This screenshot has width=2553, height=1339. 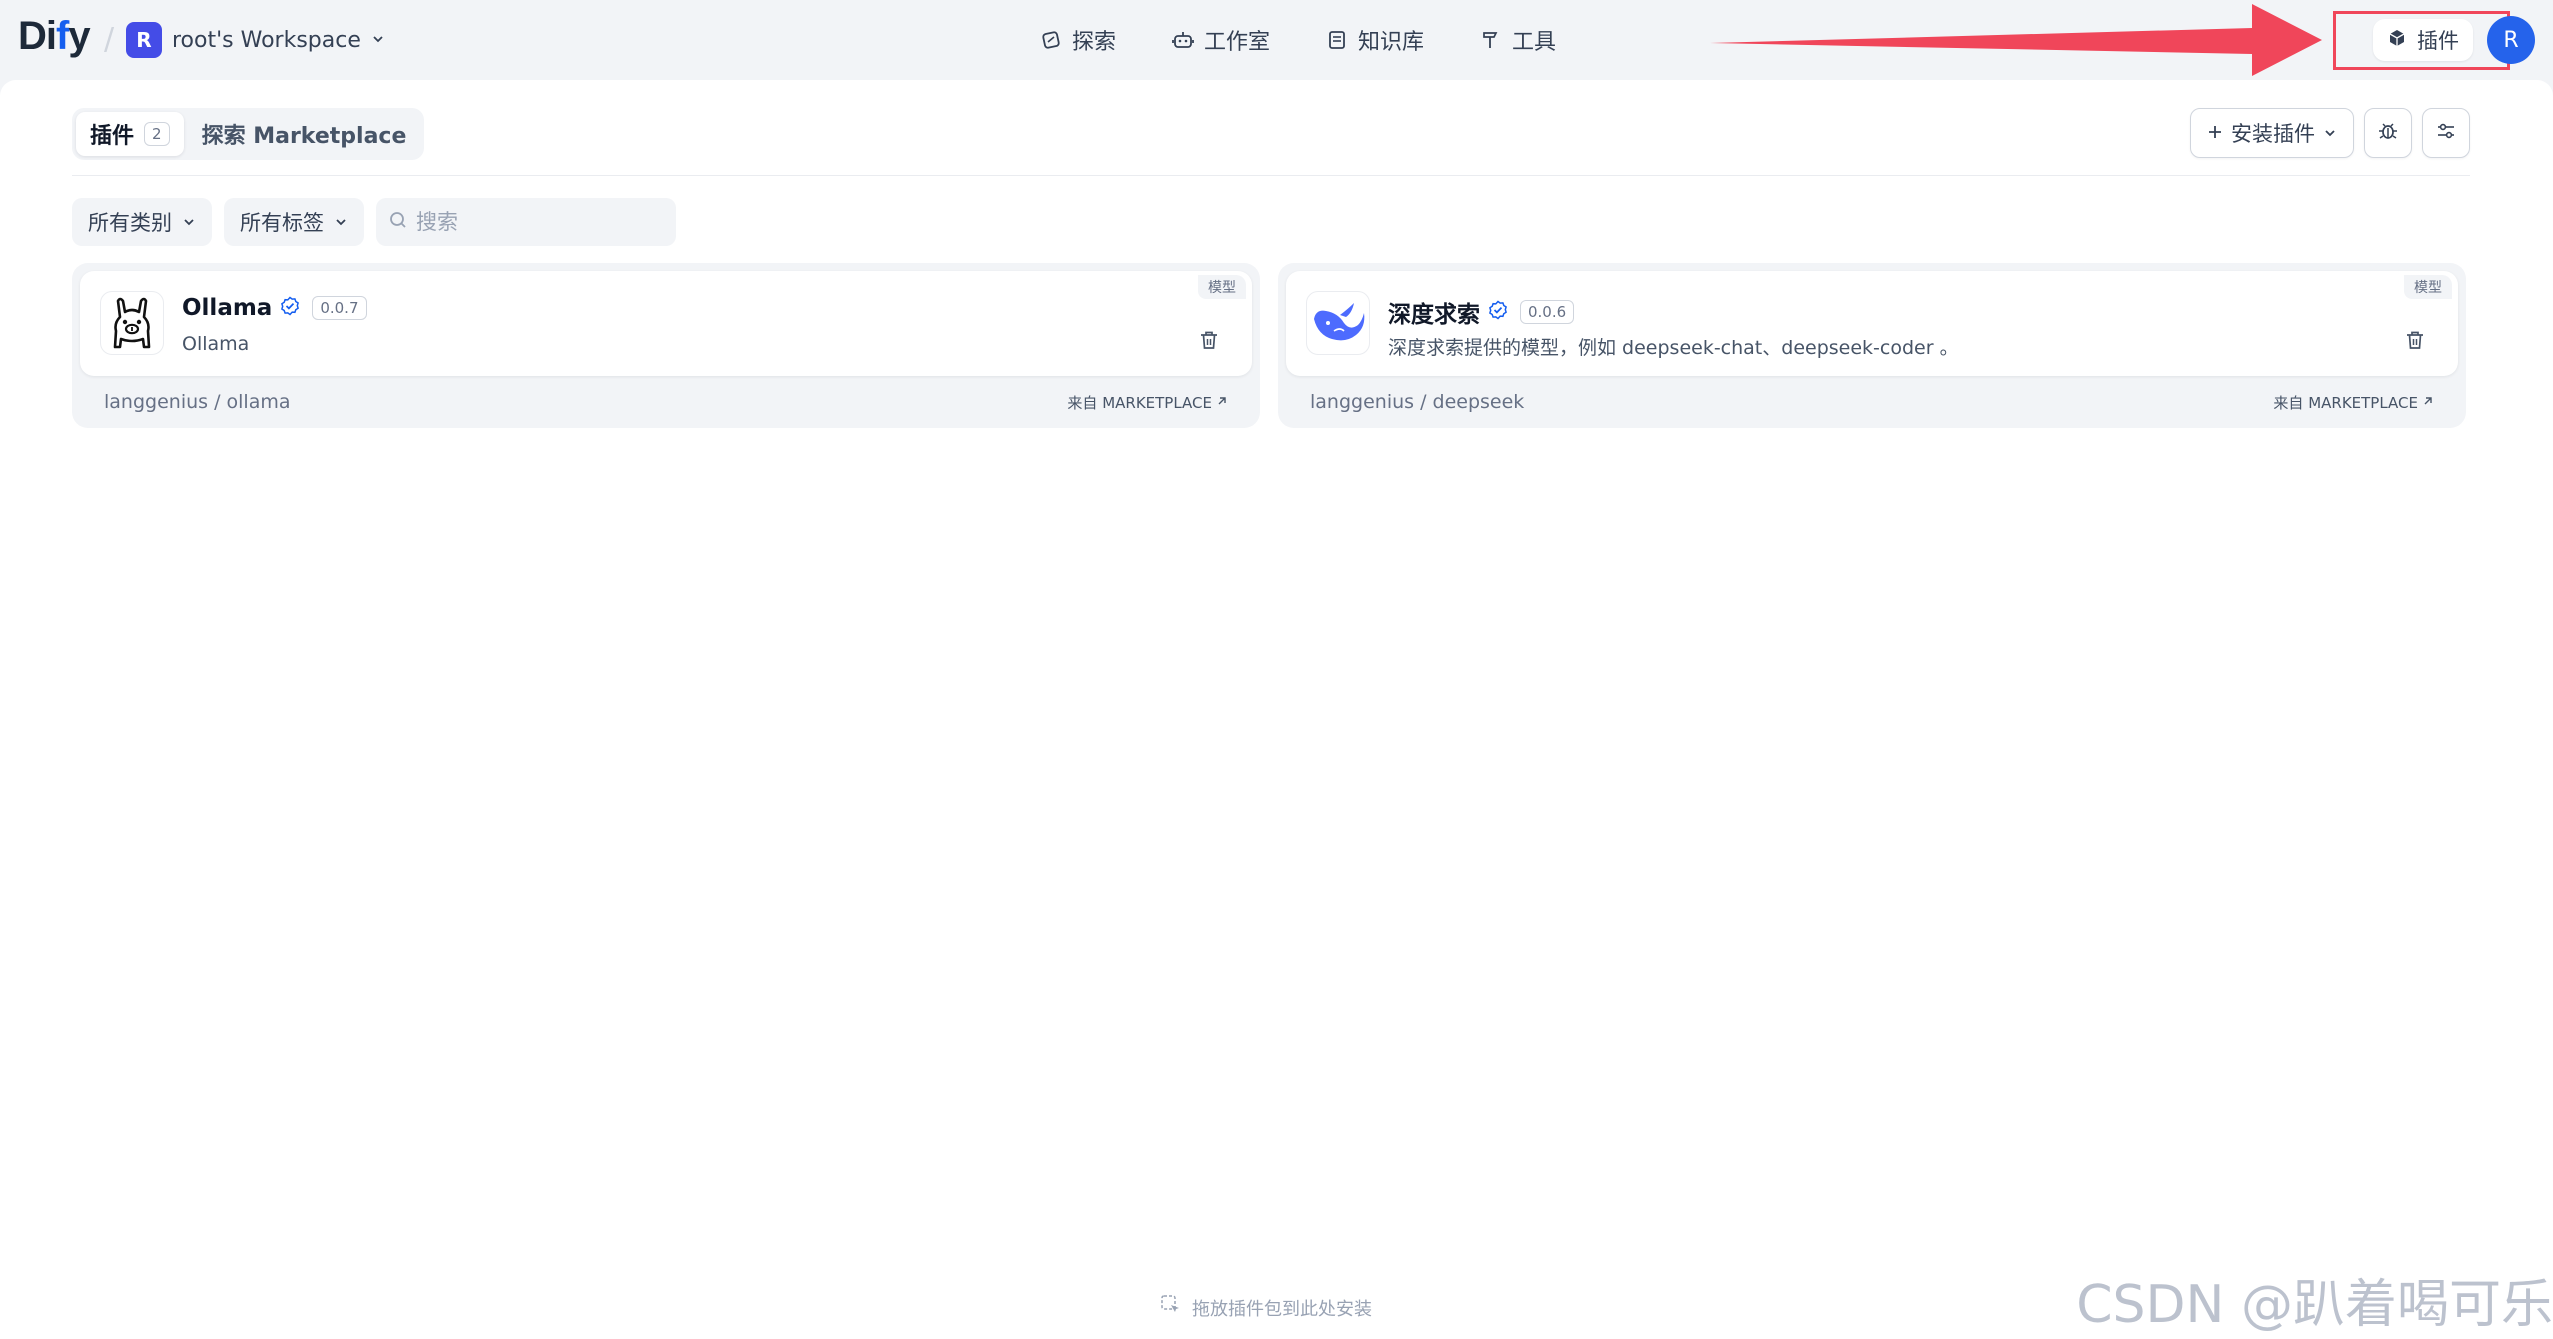 I want to click on plugin-title-row: Ollama 0.0.7, so click(x=274, y=308).